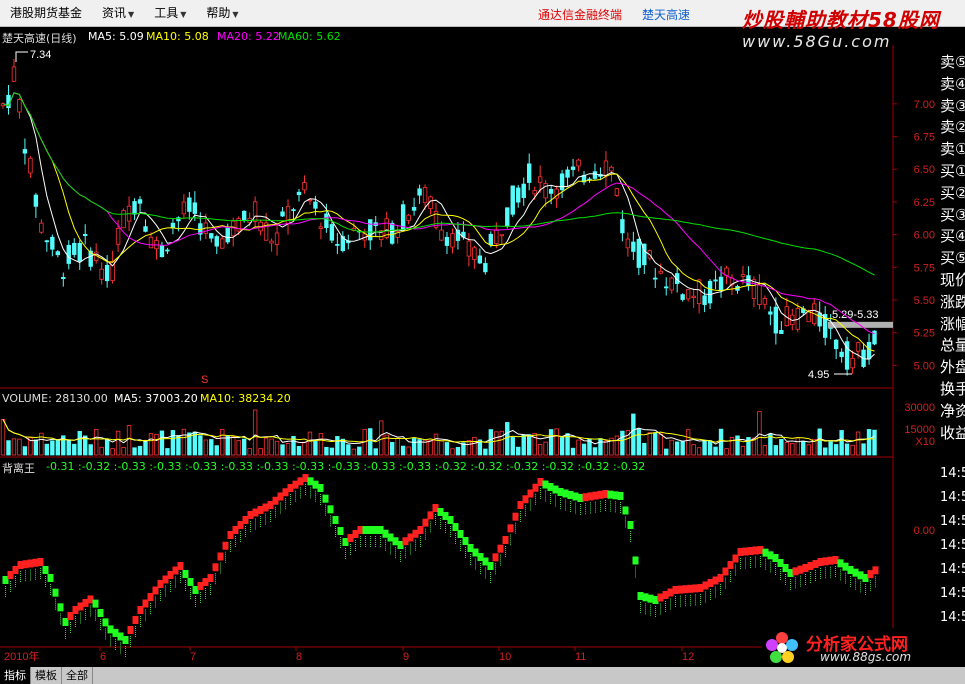  I want to click on tab-templates: 模板, so click(46, 675).